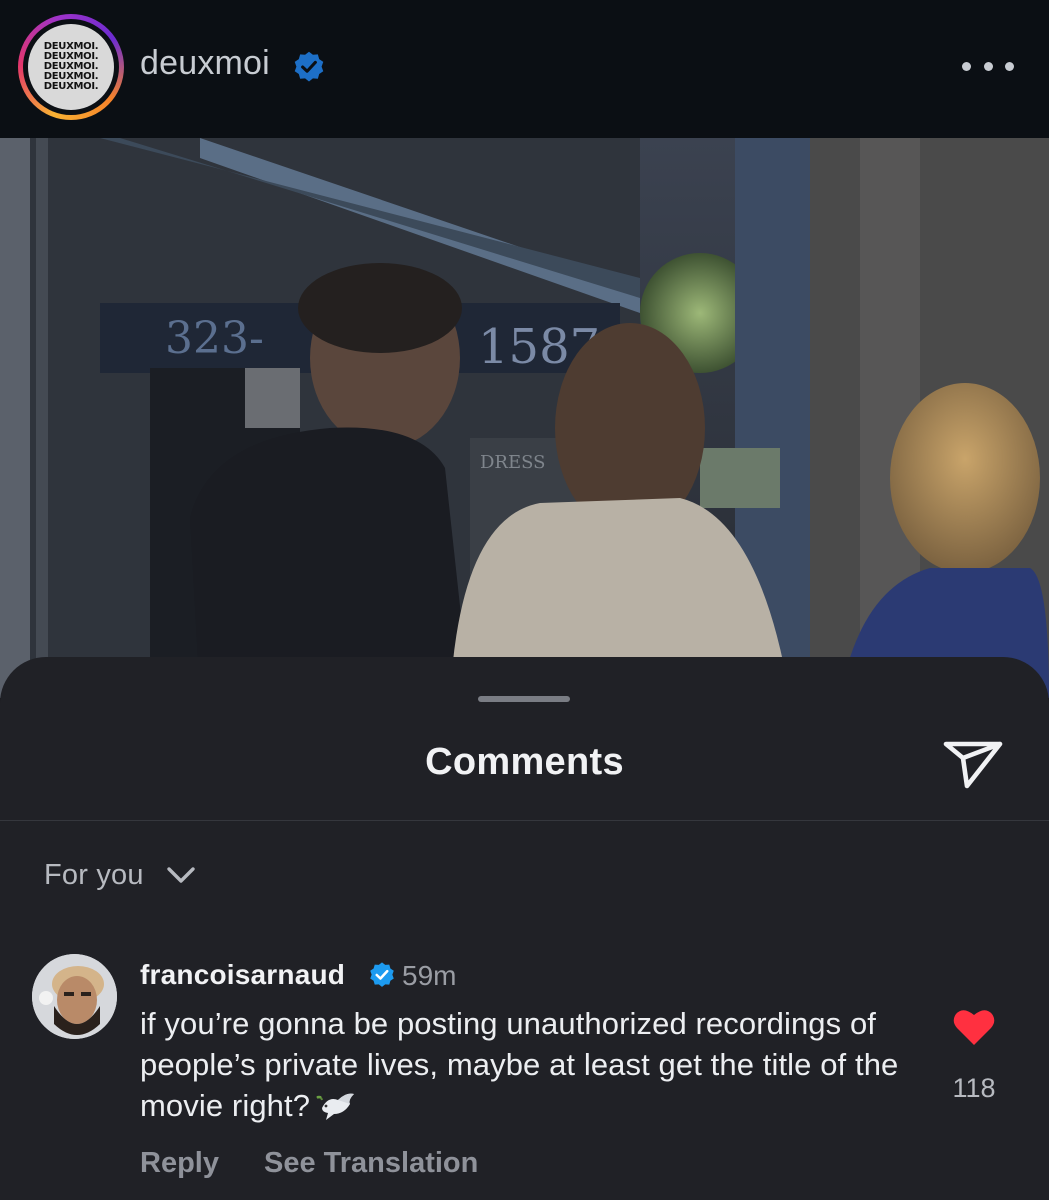  I want to click on send-icon, so click(973, 762).